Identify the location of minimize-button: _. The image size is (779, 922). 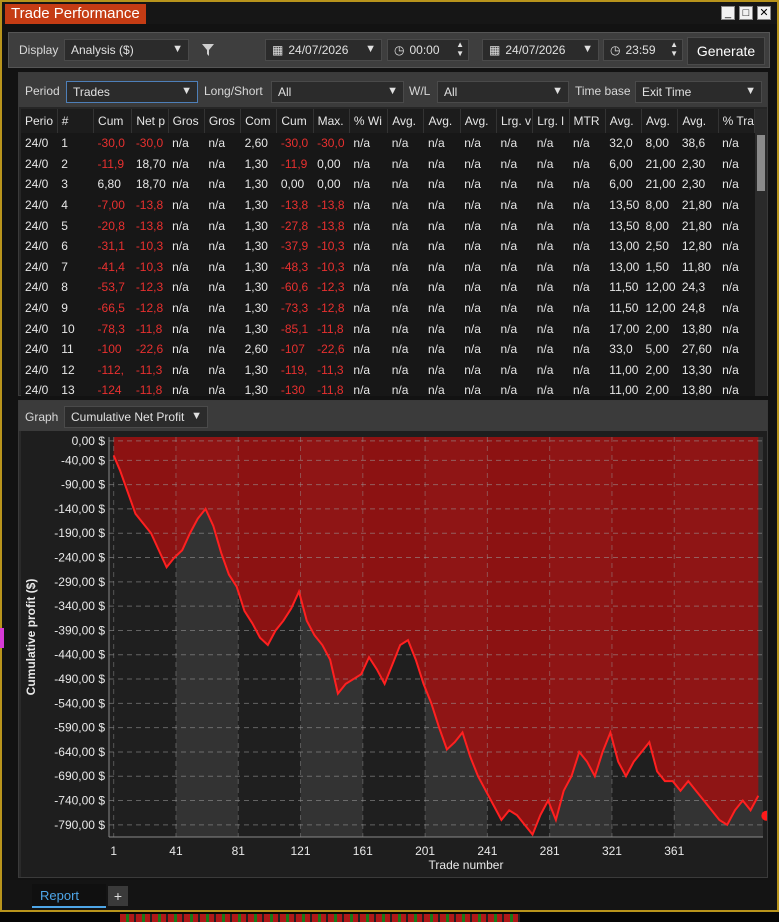
(728, 13).